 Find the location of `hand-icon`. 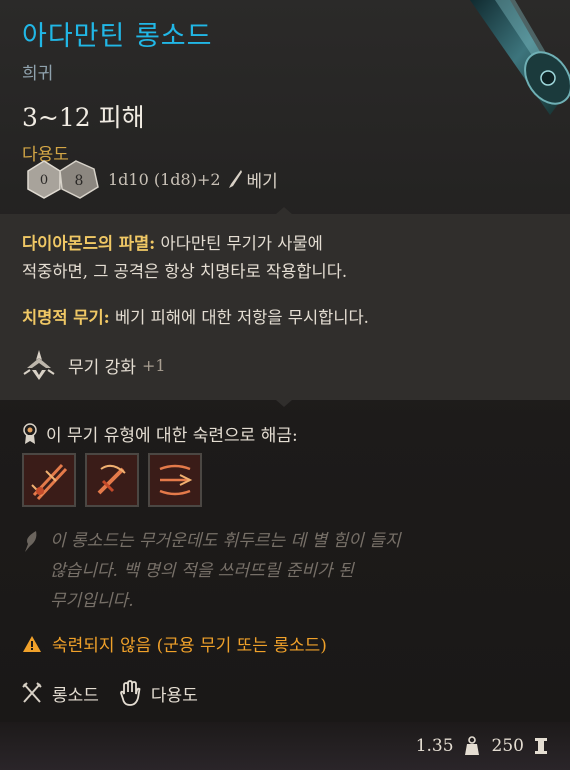

hand-icon is located at coordinates (130, 693).